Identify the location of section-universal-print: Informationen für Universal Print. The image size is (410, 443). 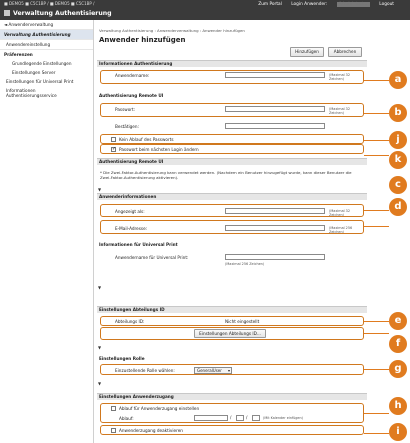
(232, 245).